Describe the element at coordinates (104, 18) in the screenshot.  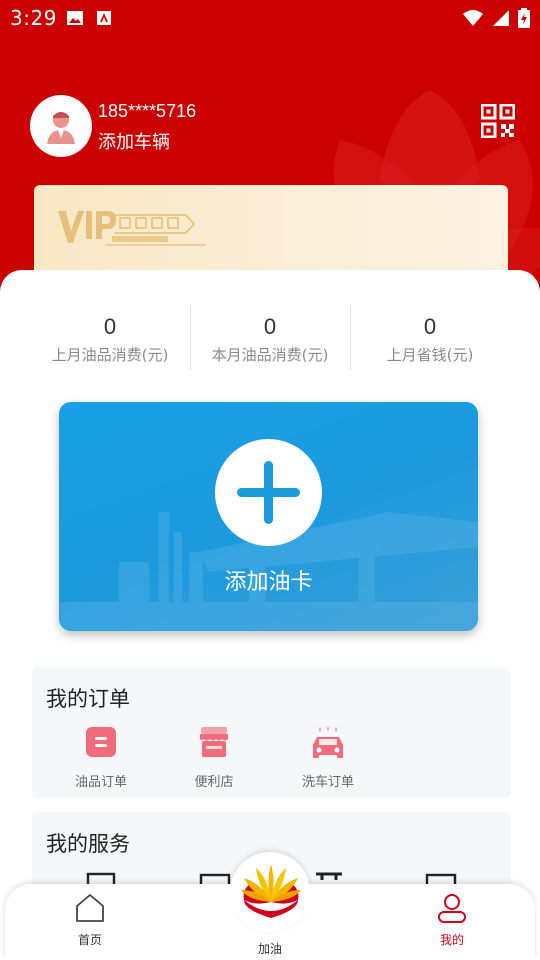
I see `app-notification-icon` at that location.